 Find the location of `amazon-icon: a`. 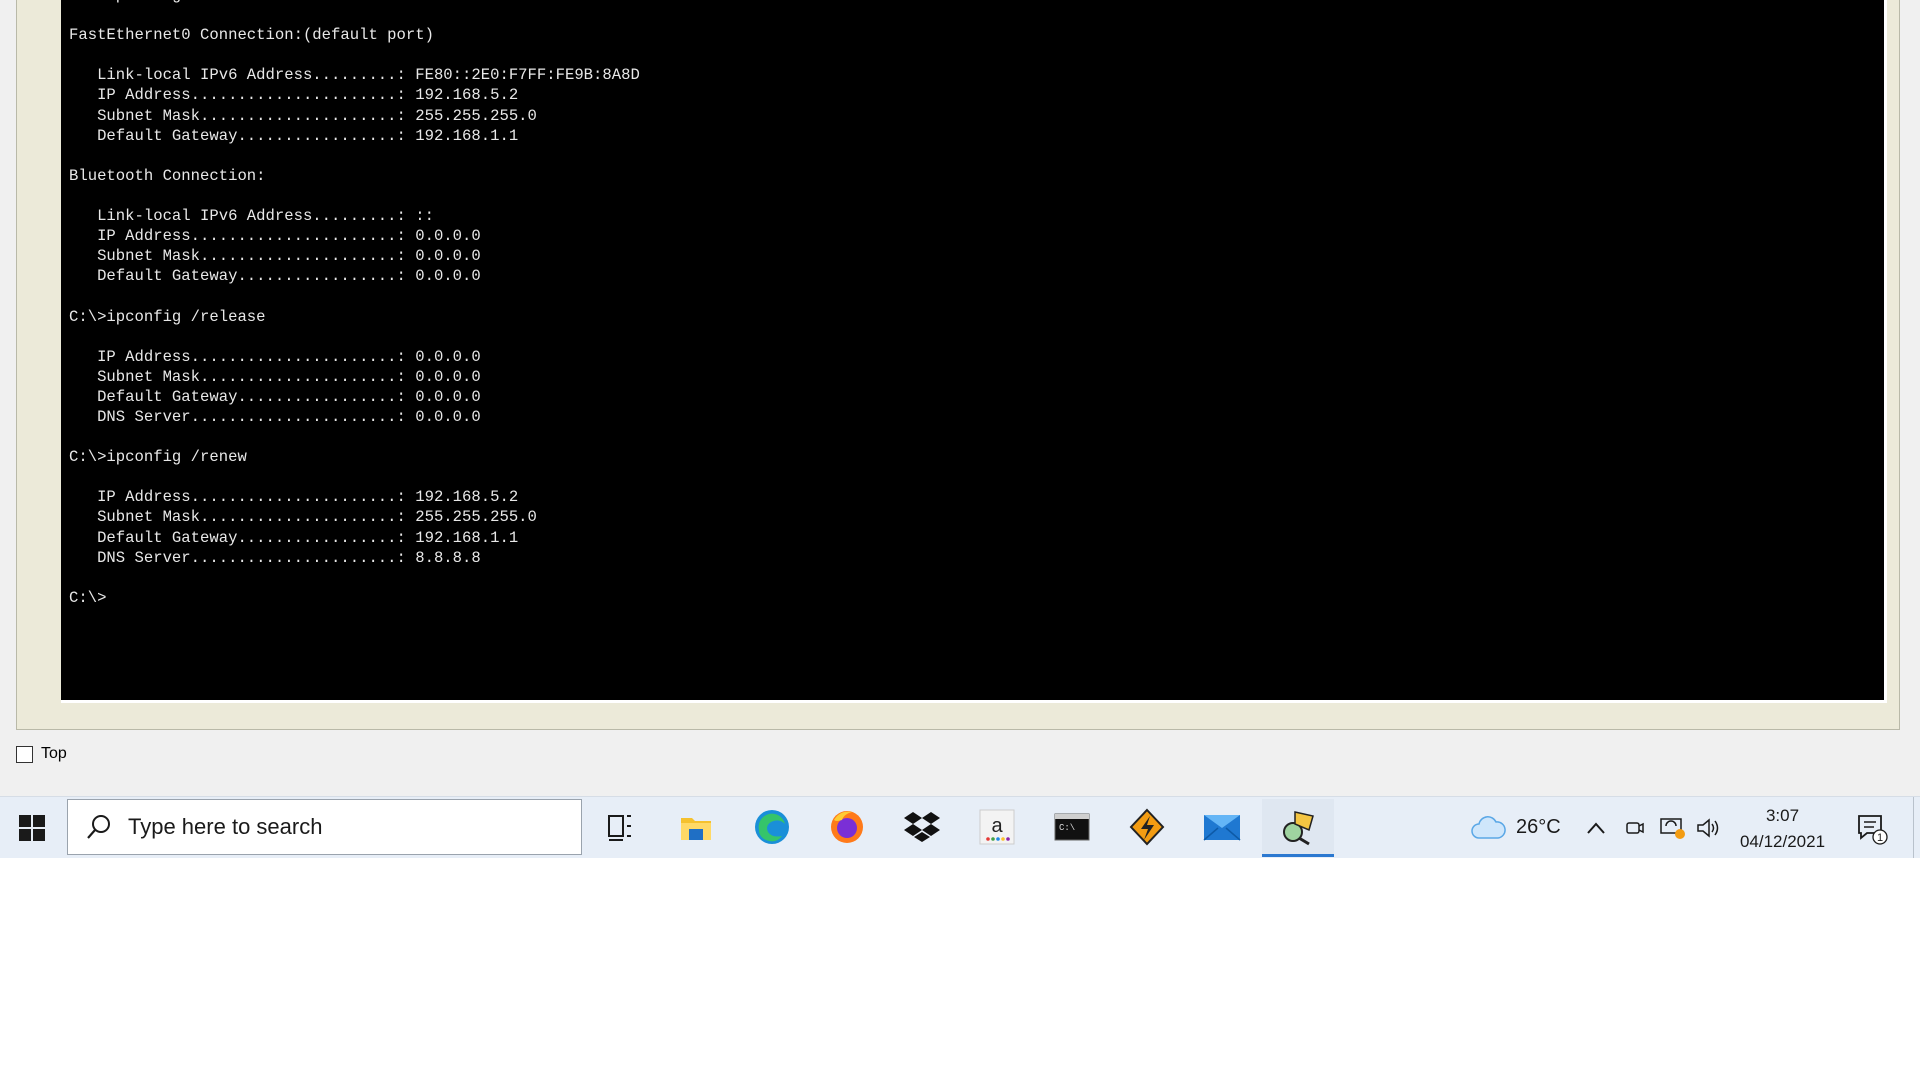

amazon-icon: a is located at coordinates (997, 827).